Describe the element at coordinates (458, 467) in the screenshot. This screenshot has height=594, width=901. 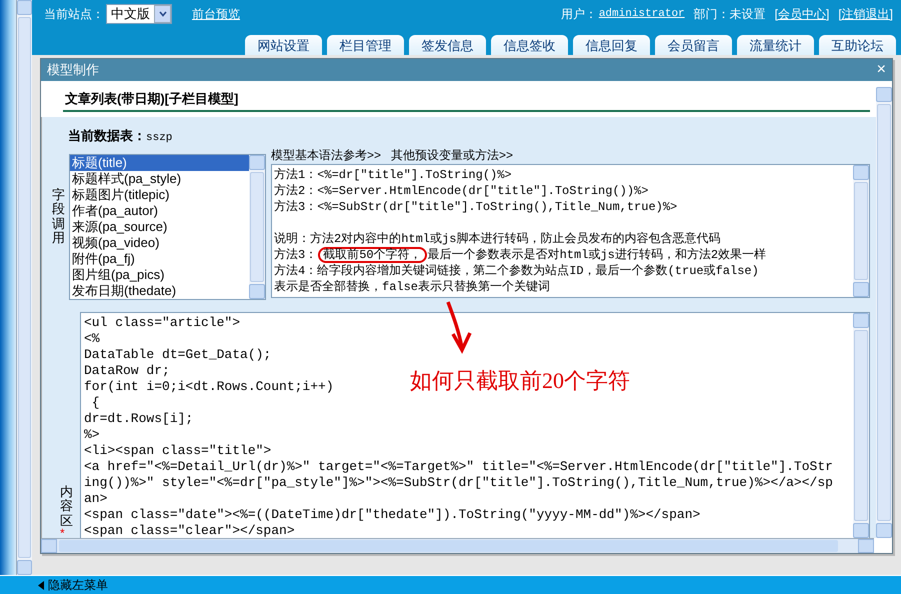
I see `code-line: <a href="<%=Detail_Url(dr)%>" target="<%=Target%>" title="<%=Server.HtmlEncode(dr["title"].ToStr` at that location.